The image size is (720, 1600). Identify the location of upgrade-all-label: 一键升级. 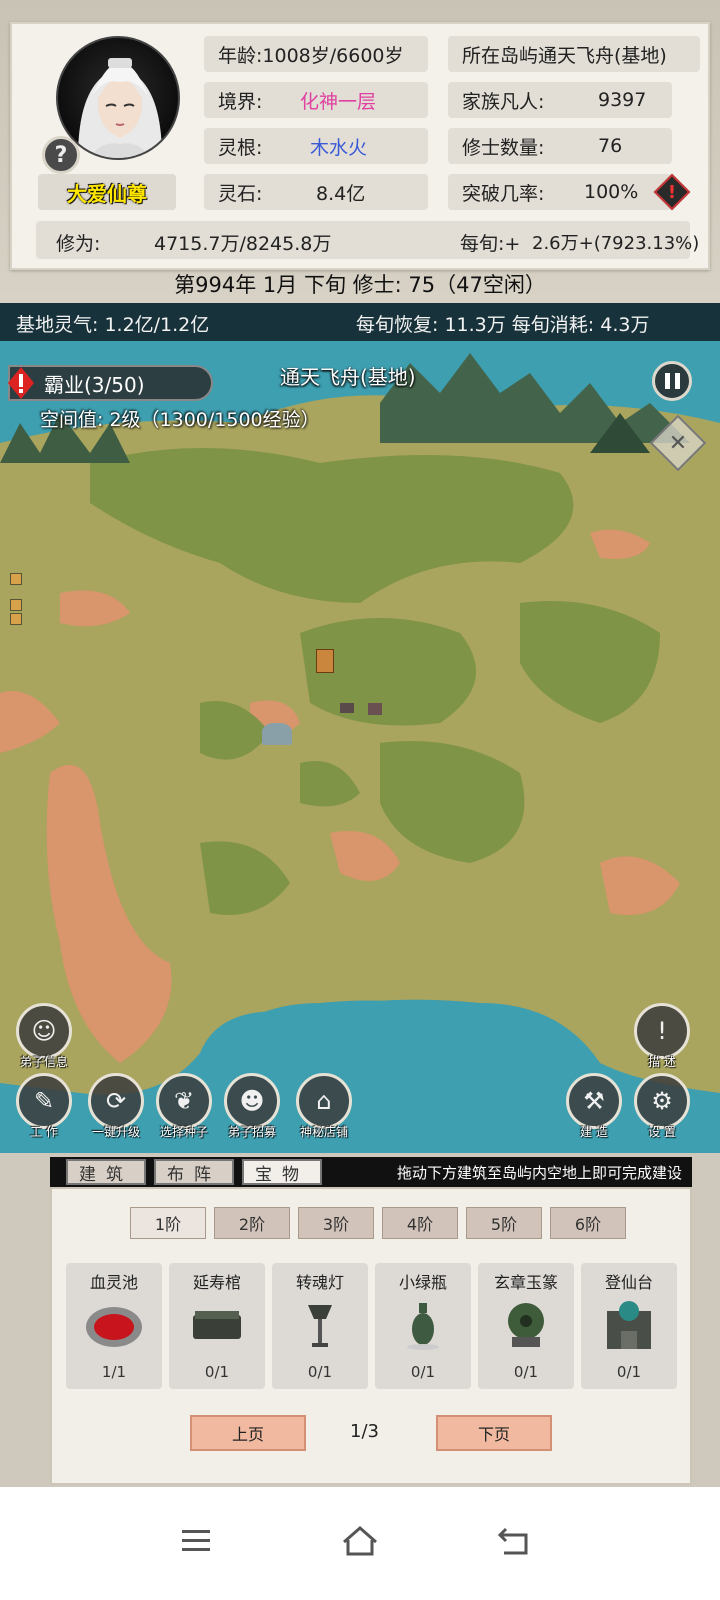
(115, 1132).